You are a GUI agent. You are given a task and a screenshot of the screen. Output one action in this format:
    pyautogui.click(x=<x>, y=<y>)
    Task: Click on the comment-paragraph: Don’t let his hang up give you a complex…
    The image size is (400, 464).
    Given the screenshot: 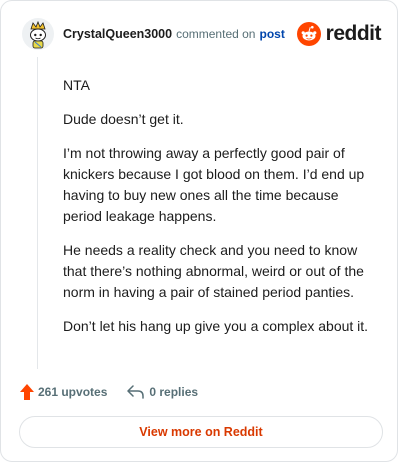 What is the action you would take?
    pyautogui.click(x=216, y=326)
    